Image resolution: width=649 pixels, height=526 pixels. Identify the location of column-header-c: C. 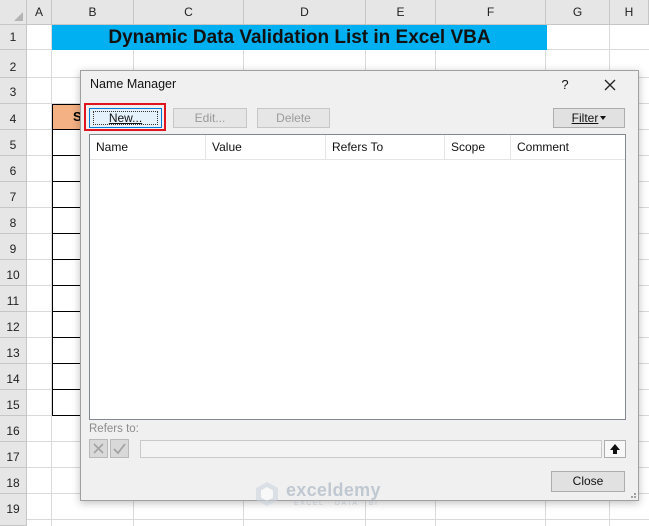
(189, 12).